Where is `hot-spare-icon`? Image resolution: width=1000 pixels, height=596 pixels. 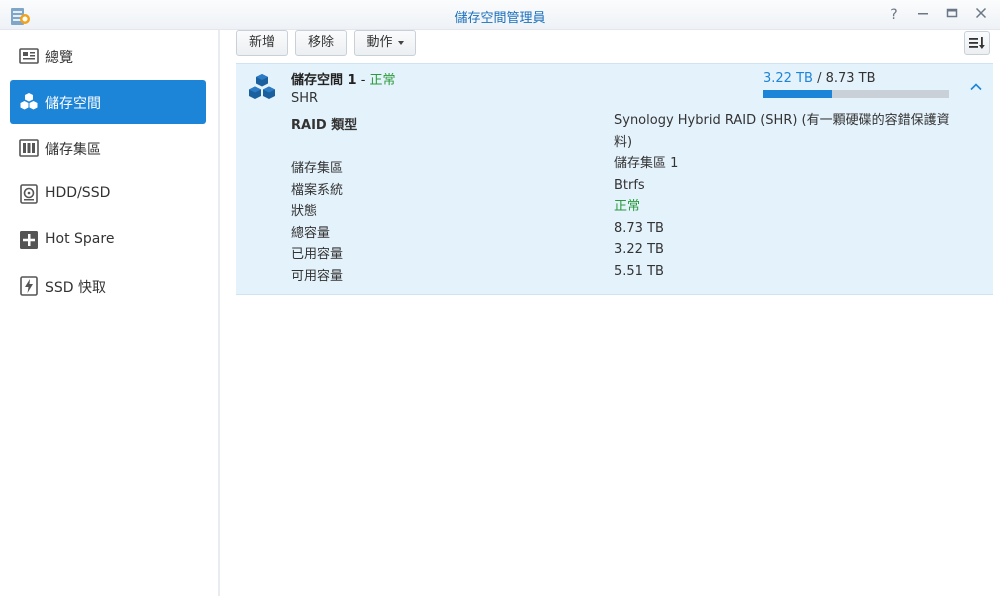 hot-spare-icon is located at coordinates (29, 240).